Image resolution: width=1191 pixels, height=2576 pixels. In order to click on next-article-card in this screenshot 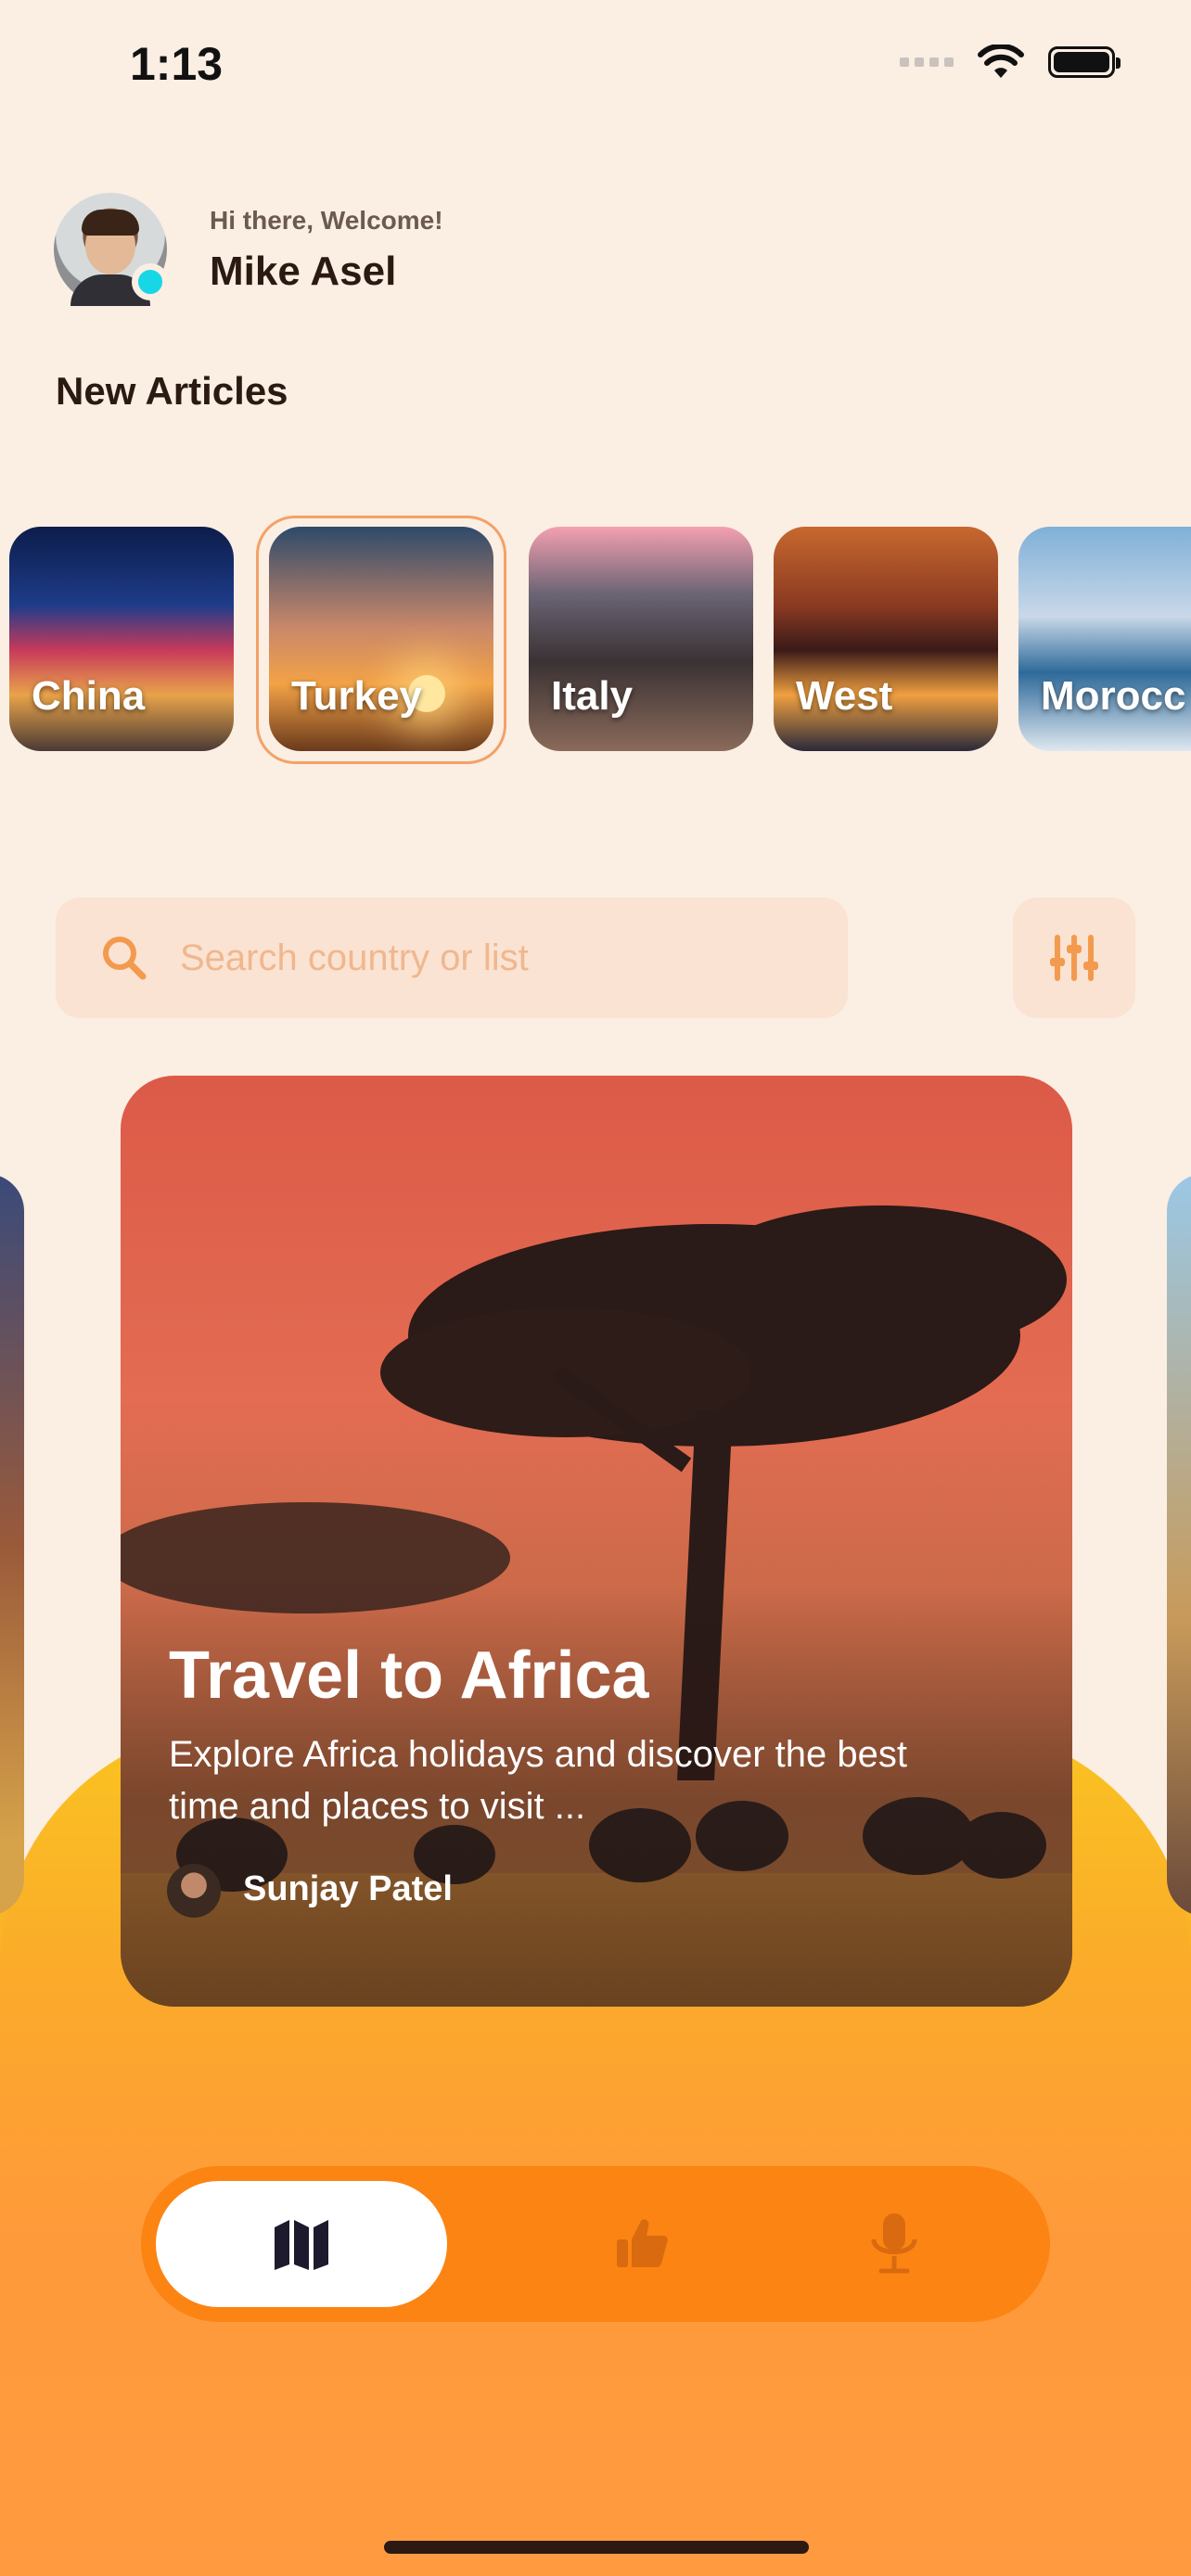, I will do `click(1179, 1545)`.